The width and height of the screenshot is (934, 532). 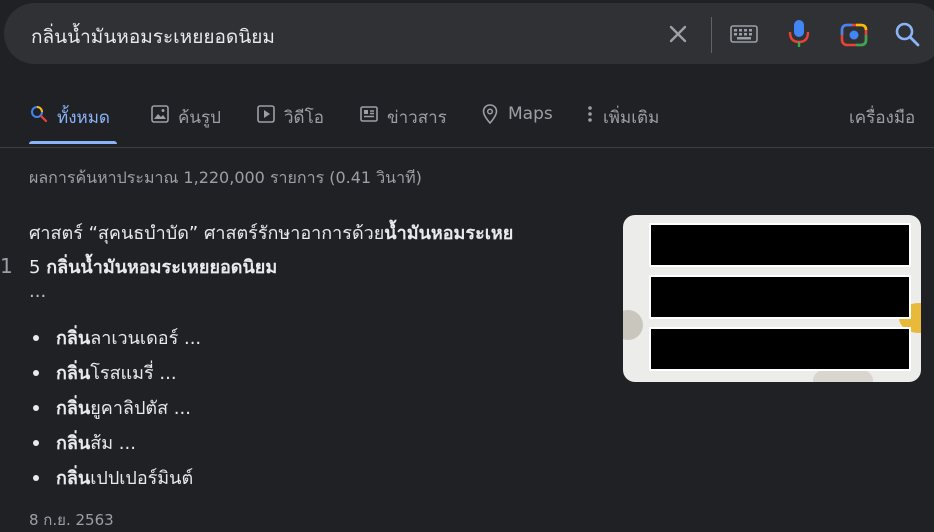 I want to click on active-tab-indicator, so click(x=73, y=142).